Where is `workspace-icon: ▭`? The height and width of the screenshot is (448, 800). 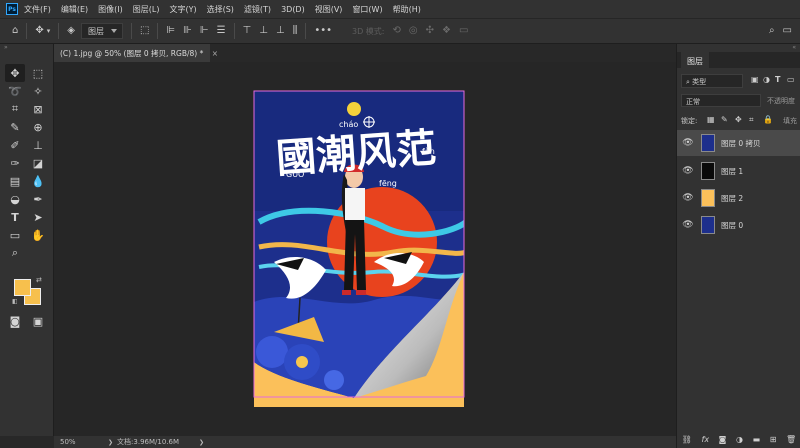 workspace-icon: ▭ is located at coordinates (787, 31).